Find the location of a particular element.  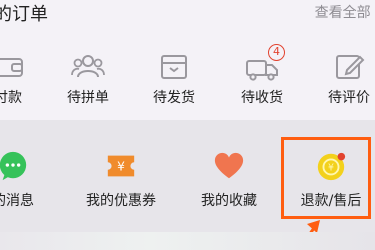

tool-label: 的消息 is located at coordinates (17, 201).